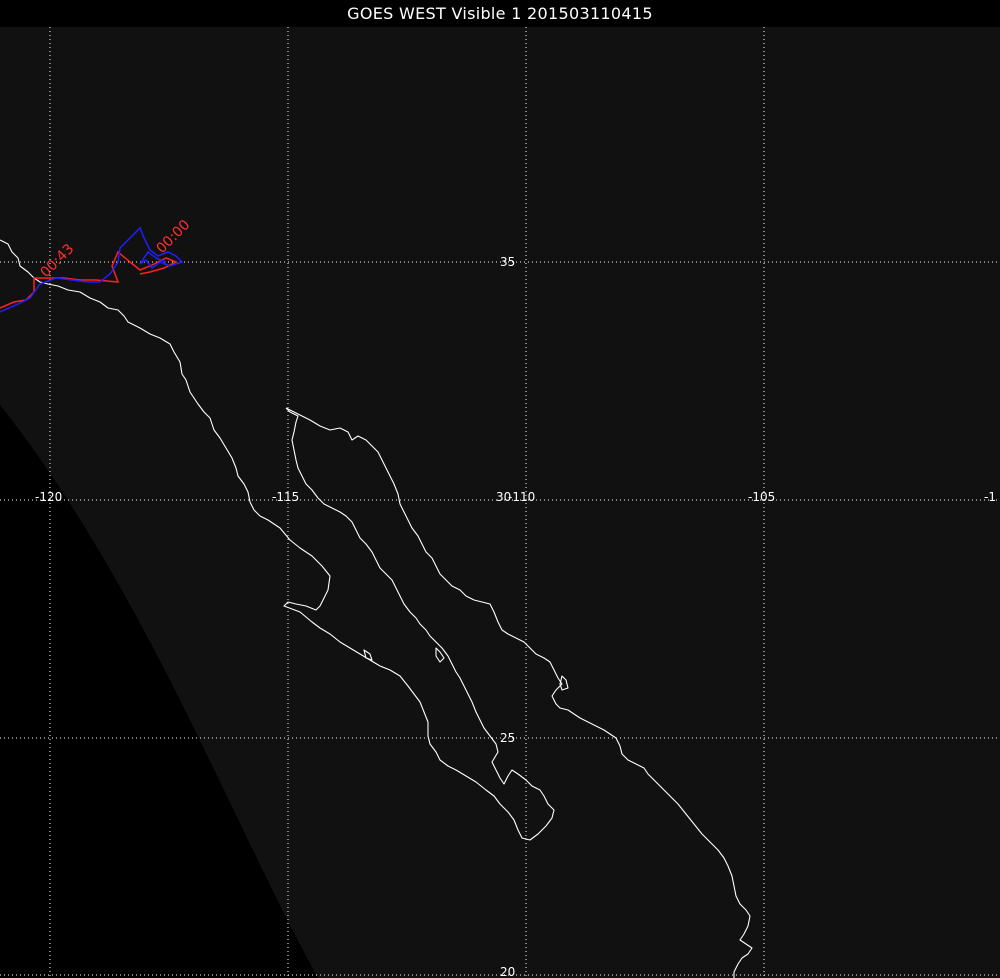 This screenshot has height=978, width=1000. What do you see at coordinates (500, 13) in the screenshot?
I see `image-title: GOES WEST Visible 1 201503110415` at bounding box center [500, 13].